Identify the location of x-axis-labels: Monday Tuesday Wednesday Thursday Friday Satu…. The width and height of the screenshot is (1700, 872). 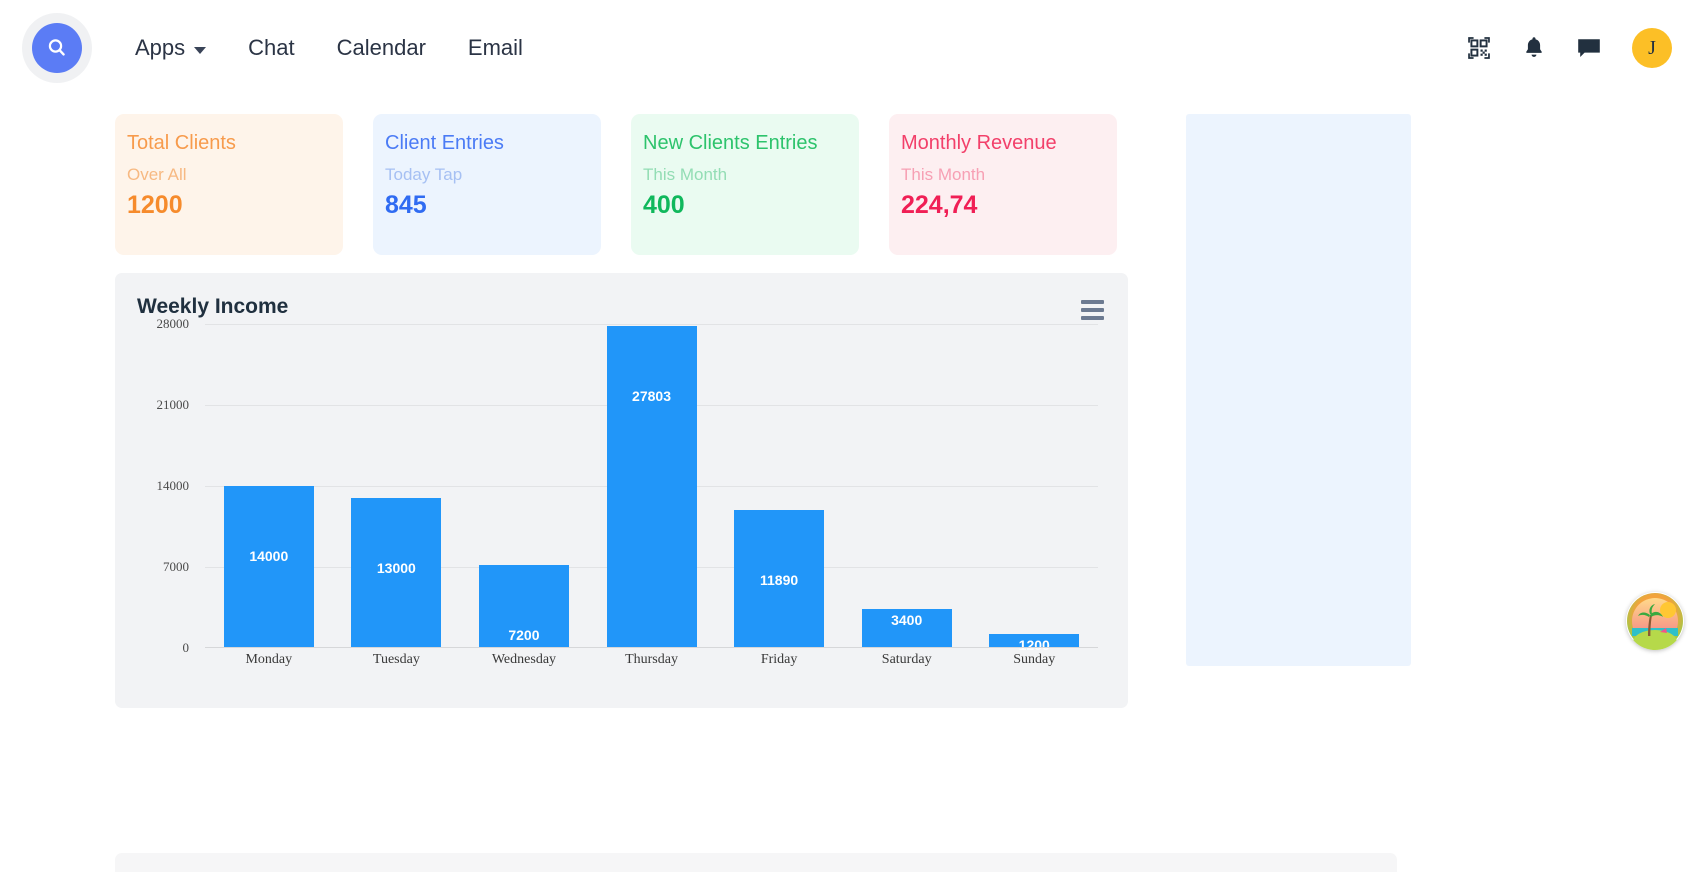
(651, 660).